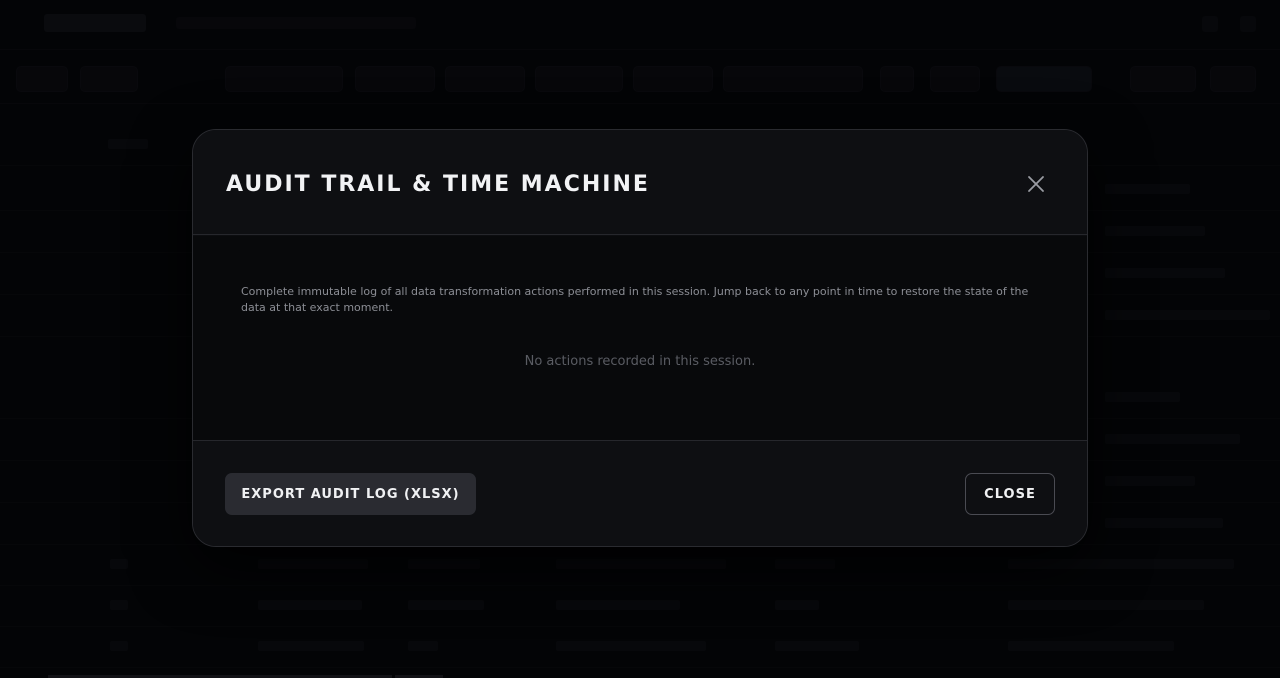 This screenshot has width=1280, height=678. I want to click on empty-state-message: No actions recorded in this session., so click(640, 361).